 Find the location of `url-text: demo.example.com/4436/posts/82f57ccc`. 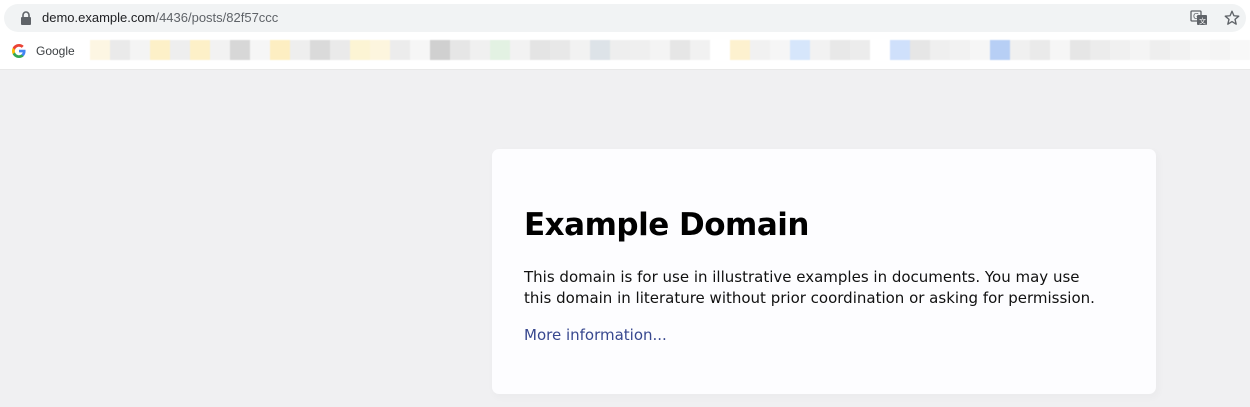

url-text: demo.example.com/4436/posts/82f57ccc is located at coordinates (160, 18).